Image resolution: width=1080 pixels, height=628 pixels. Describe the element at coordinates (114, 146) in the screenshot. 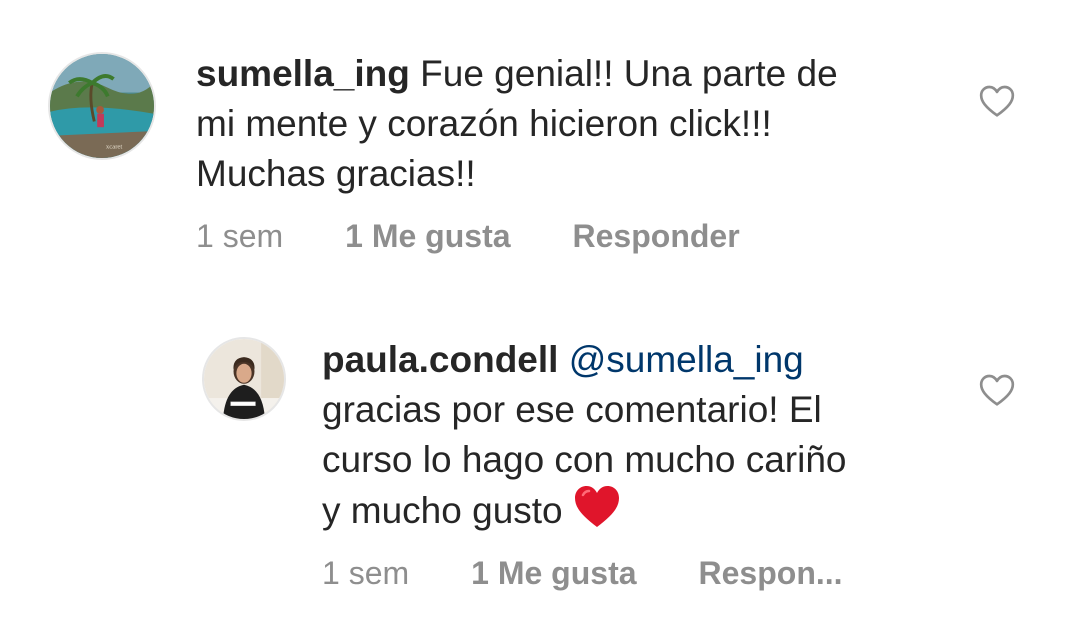

I see `svg-text: xcaret` at that location.